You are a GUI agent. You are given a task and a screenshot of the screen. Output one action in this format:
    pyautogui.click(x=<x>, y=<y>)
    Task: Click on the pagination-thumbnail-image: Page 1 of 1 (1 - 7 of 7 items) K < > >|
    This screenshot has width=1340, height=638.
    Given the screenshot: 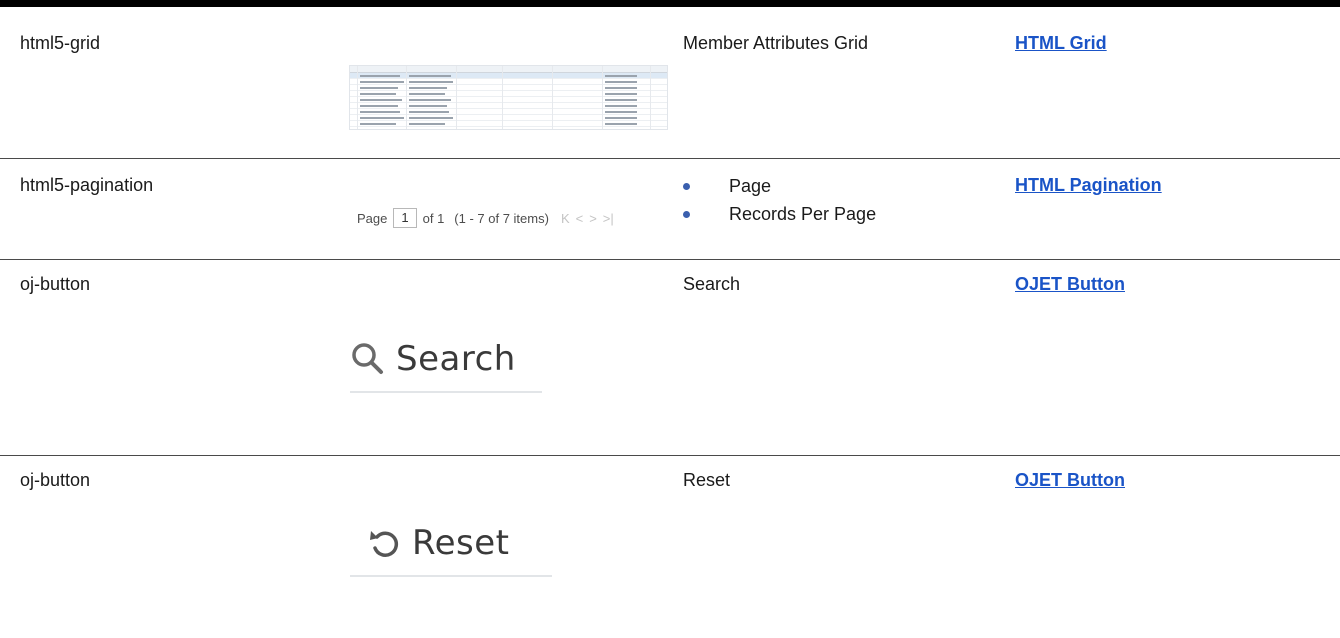 What is the action you would take?
    pyautogui.click(x=485, y=218)
    